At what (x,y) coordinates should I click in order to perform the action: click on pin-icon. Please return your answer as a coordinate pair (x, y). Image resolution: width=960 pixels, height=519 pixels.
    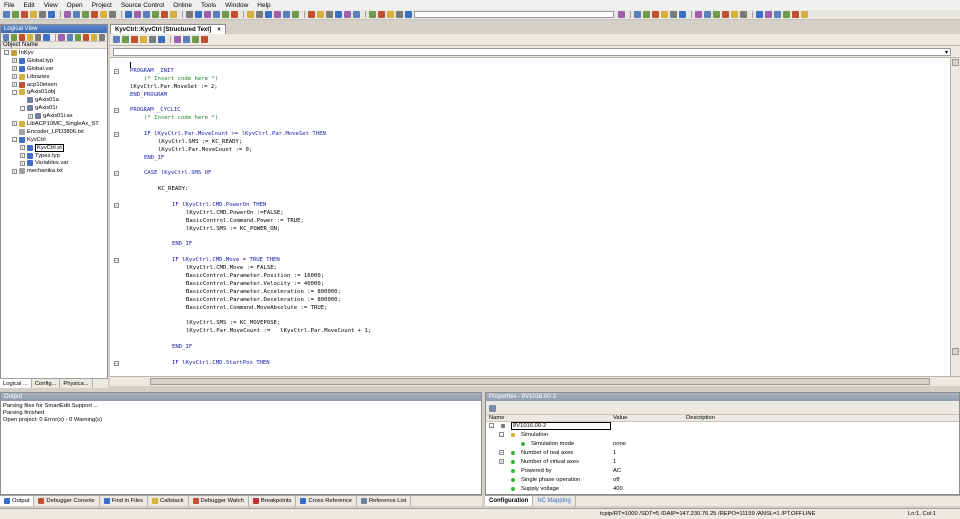
    Looking at the image, I should click on (492, 408).